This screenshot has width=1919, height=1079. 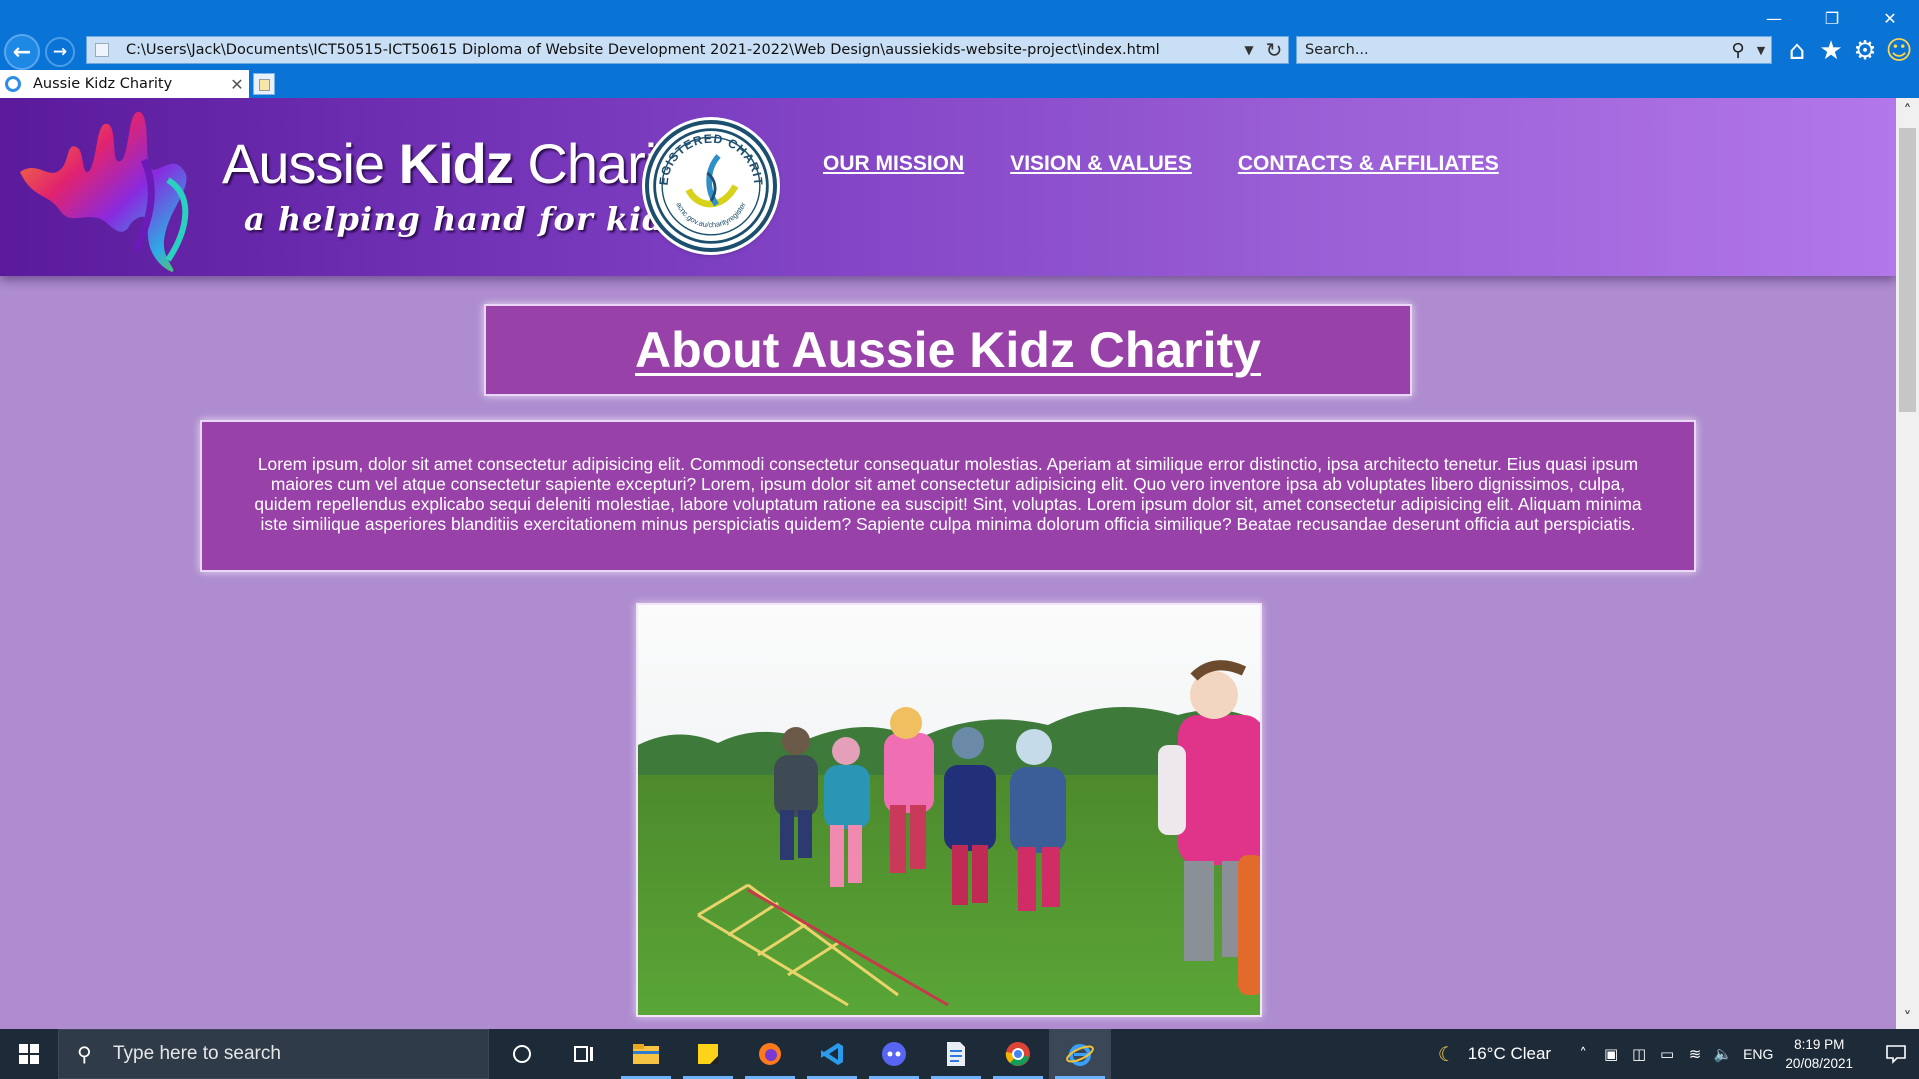 I want to click on browser-search-input, so click(x=1511, y=50).